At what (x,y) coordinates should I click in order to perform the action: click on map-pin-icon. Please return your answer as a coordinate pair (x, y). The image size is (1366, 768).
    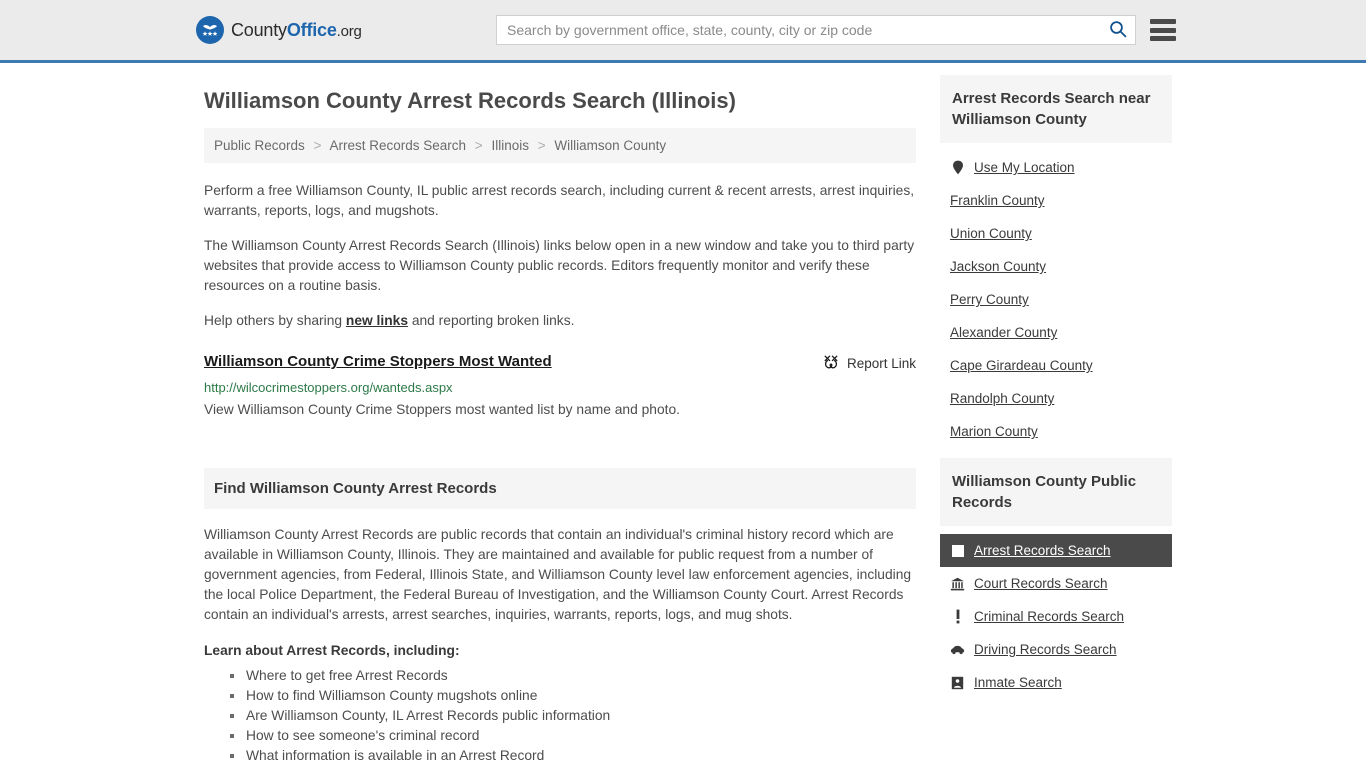
    Looking at the image, I should click on (957, 167).